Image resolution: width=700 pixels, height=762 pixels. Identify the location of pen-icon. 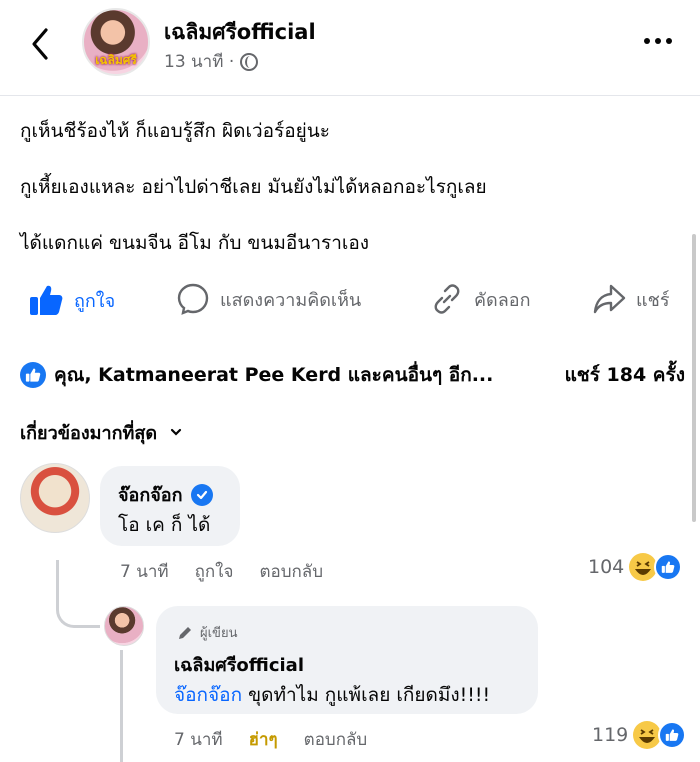
(185, 632).